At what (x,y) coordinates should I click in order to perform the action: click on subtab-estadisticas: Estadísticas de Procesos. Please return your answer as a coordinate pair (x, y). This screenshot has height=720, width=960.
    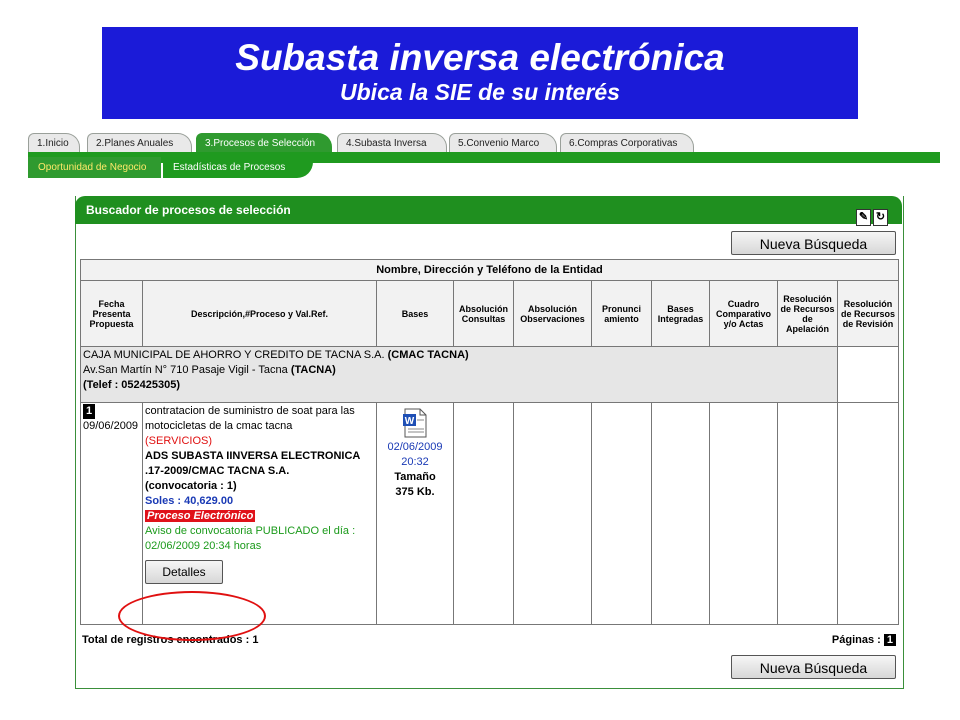
    Looking at the image, I should click on (238, 167).